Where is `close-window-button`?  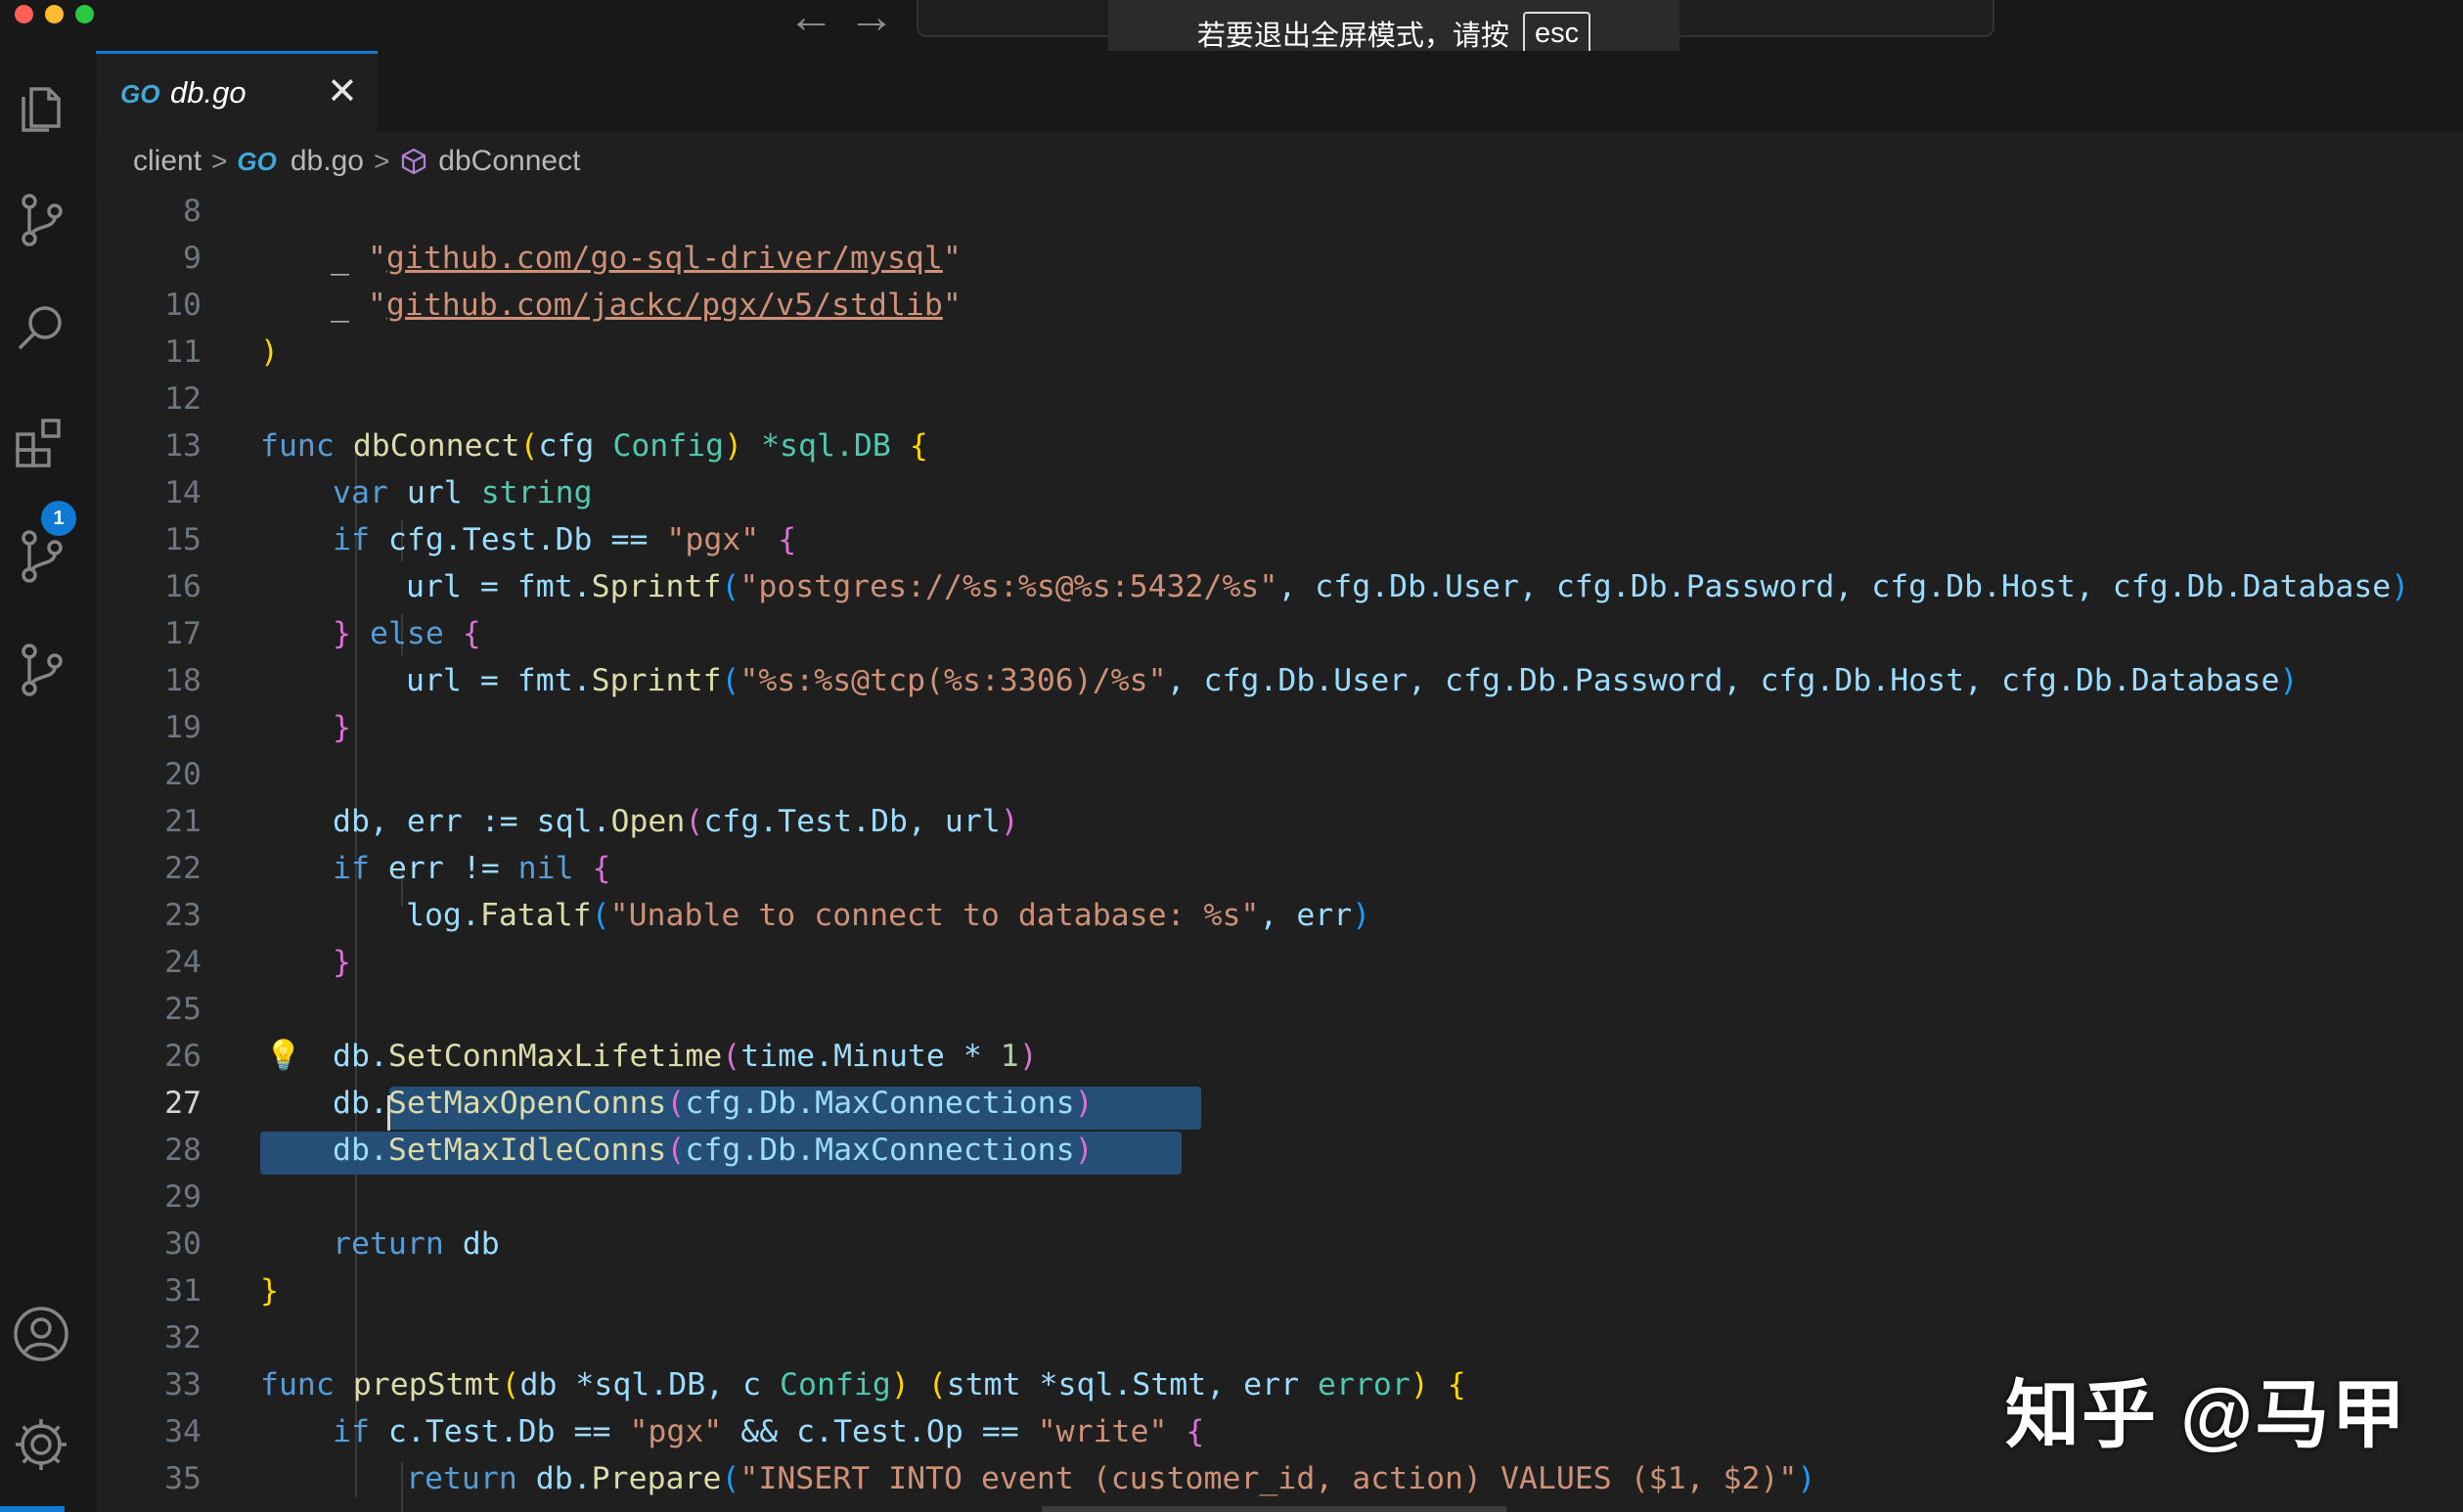 close-window-button is located at coordinates (24, 14).